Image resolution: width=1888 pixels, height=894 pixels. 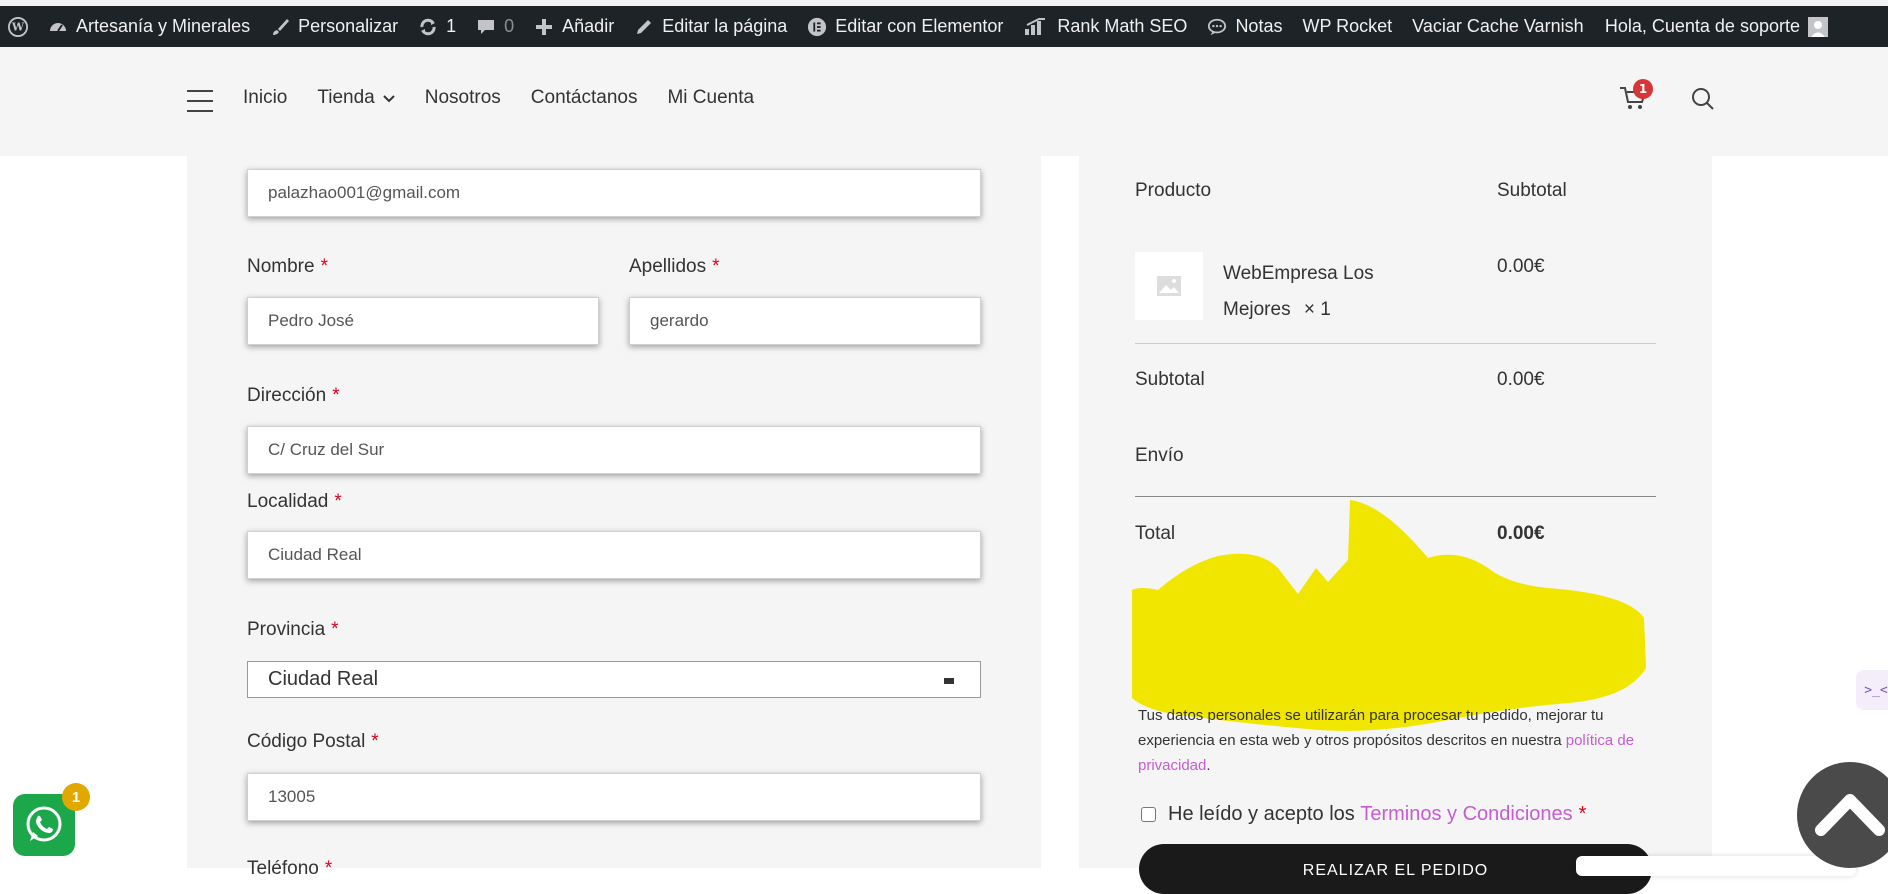 What do you see at coordinates (286, 629) in the screenshot?
I see `label-text: Provincia` at bounding box center [286, 629].